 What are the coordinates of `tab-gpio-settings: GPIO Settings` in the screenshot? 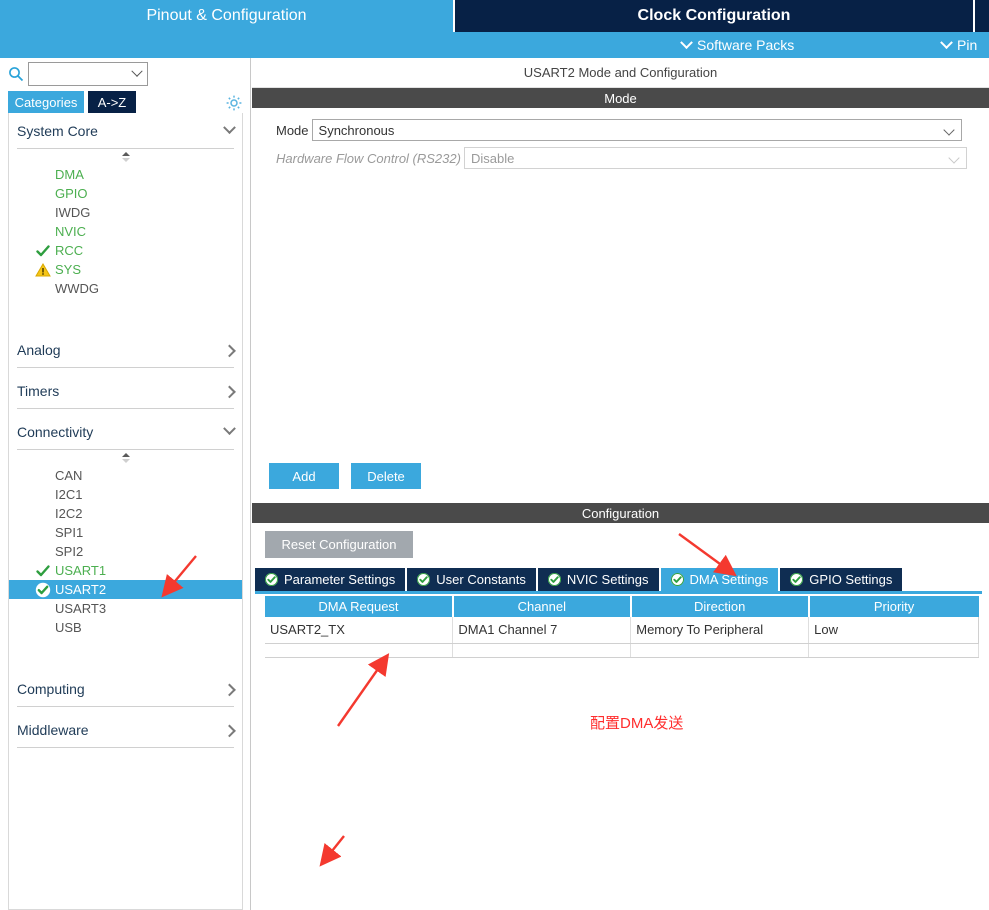 It's located at (841, 579).